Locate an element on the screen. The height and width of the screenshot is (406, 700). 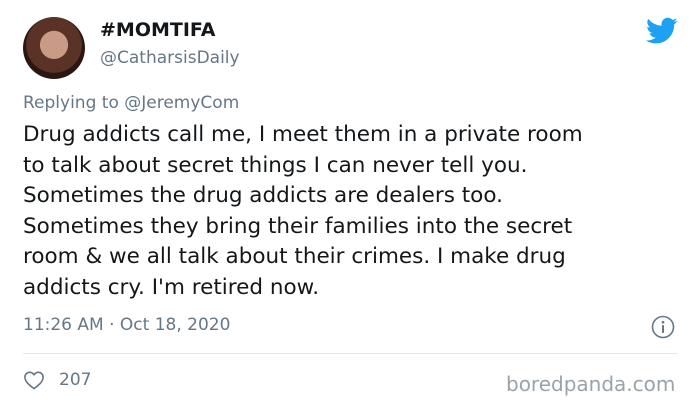
watermark: boredpanda.com is located at coordinates (591, 384).